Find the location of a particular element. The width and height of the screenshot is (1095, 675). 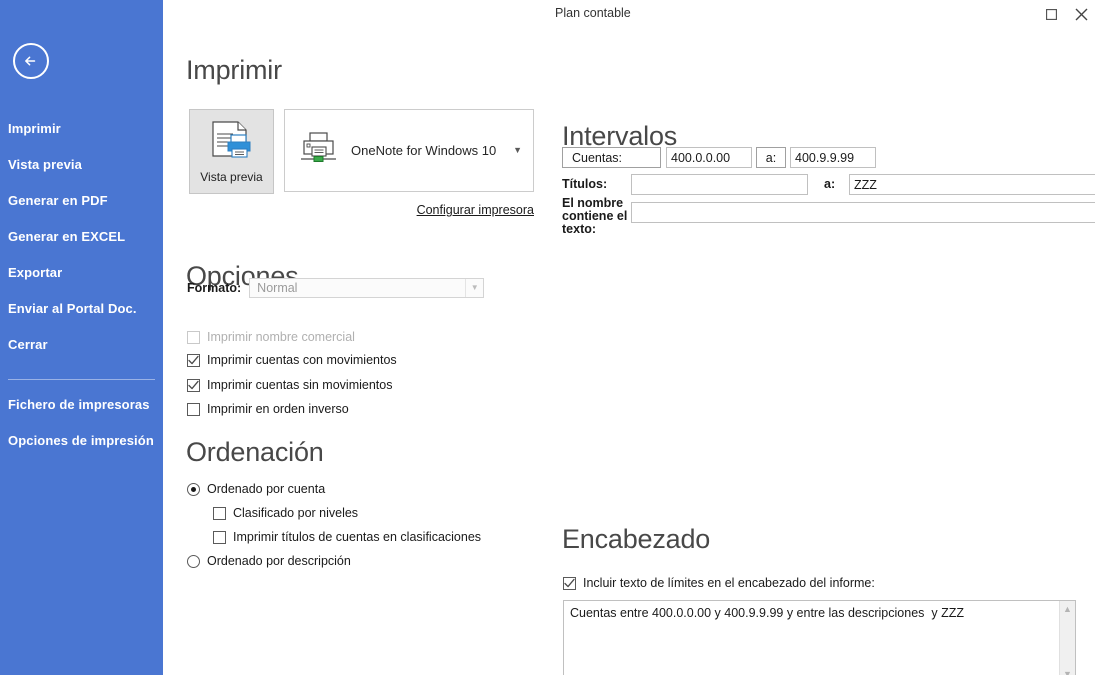

checkbox-label: Imprimir cuentas sin movimientos is located at coordinates (300, 385).